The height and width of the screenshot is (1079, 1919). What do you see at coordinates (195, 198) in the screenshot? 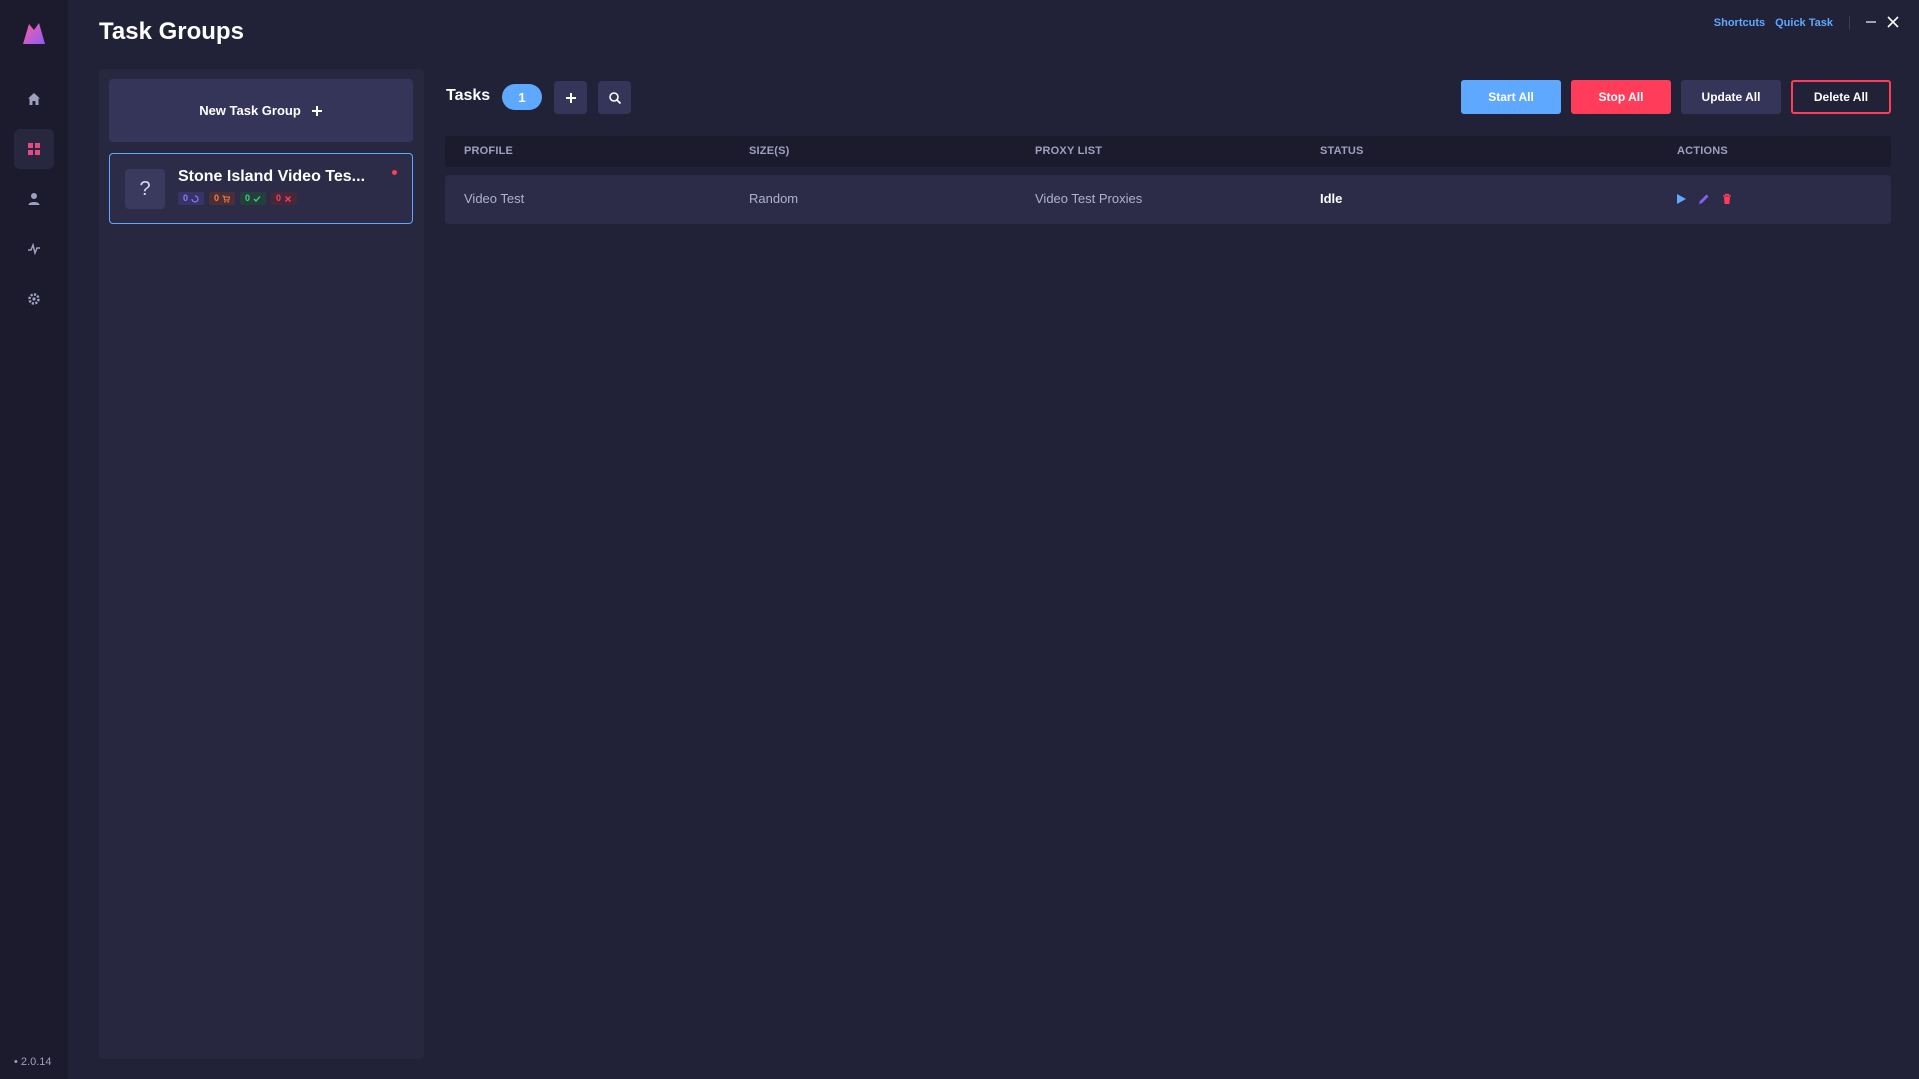
I see `spinner-icon` at bounding box center [195, 198].